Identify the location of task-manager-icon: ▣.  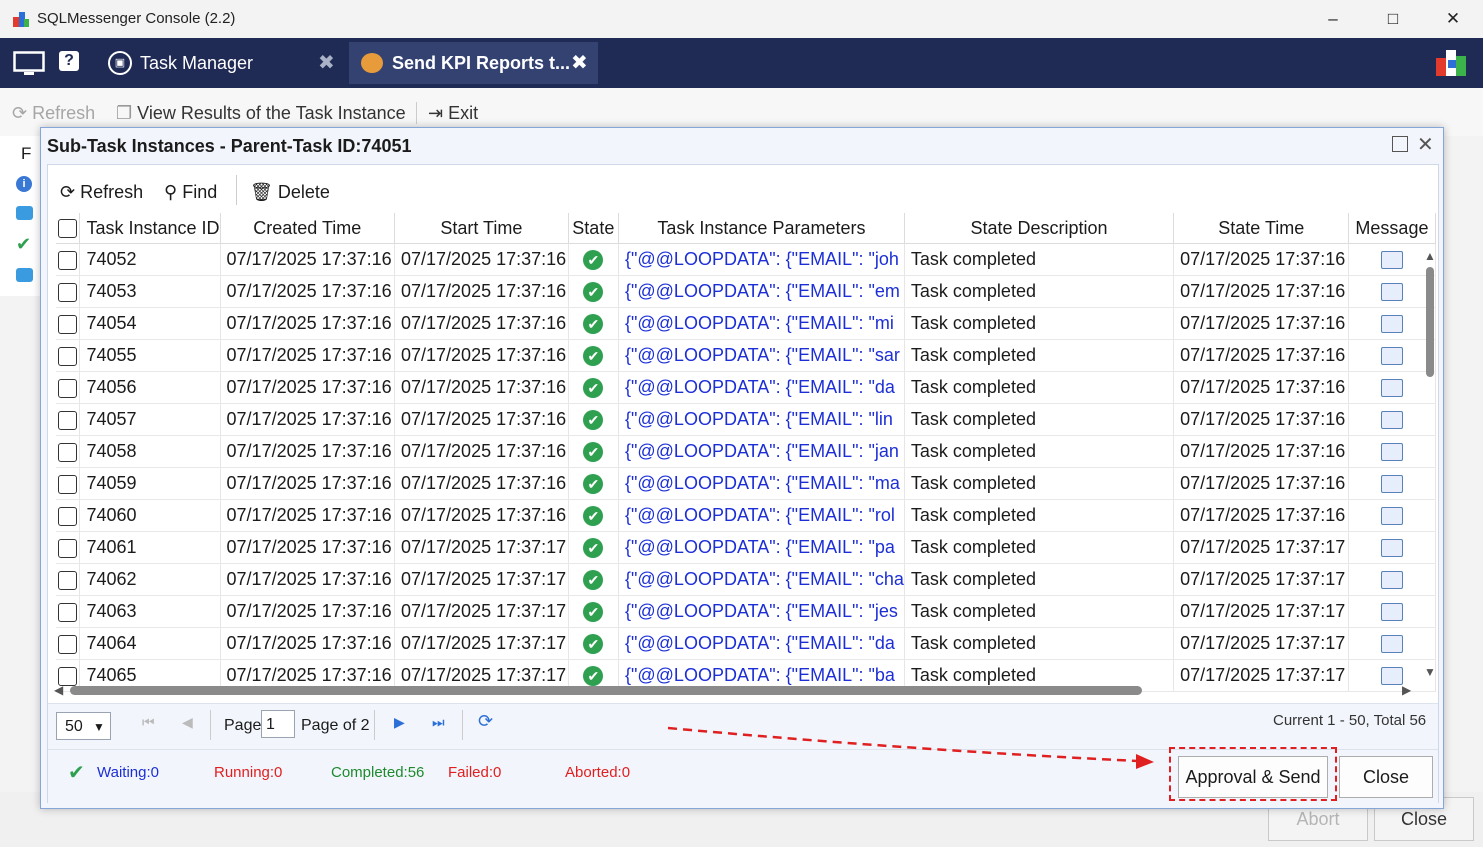
(120, 63).